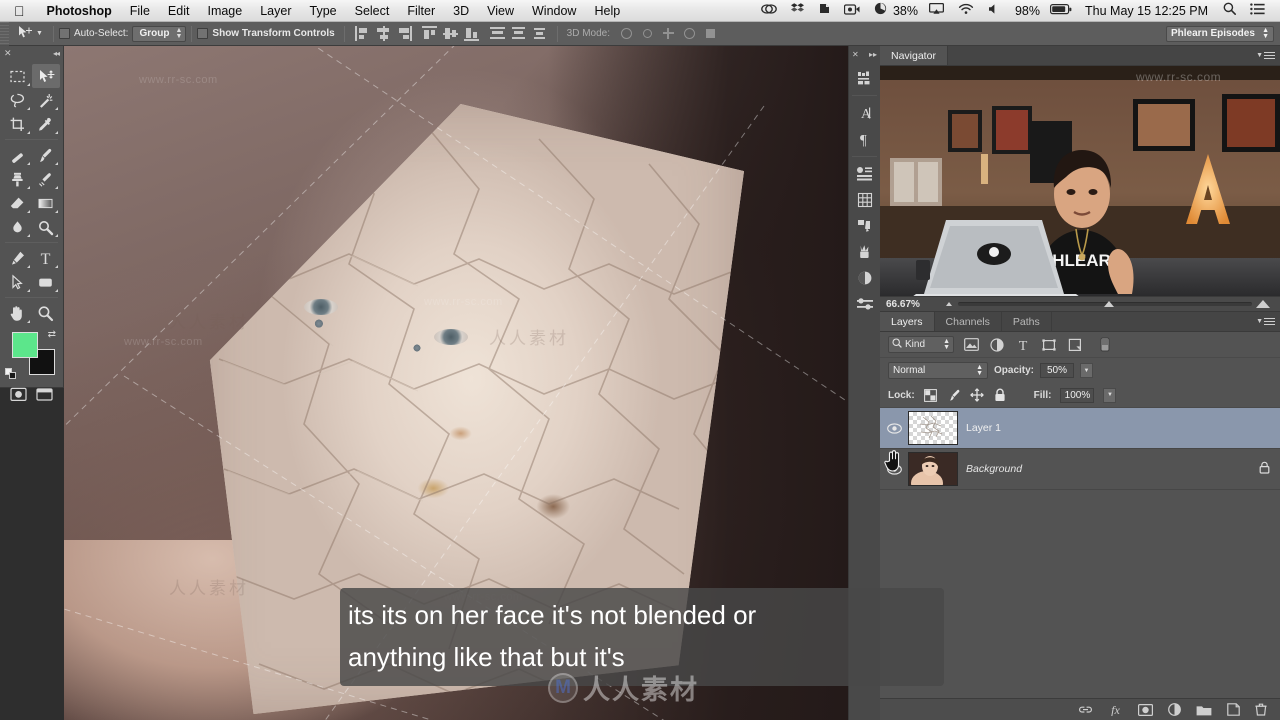  Describe the element at coordinates (938, 370) in the screenshot. I see `blend-mode-dropdown: Normal ▲ ▼` at that location.